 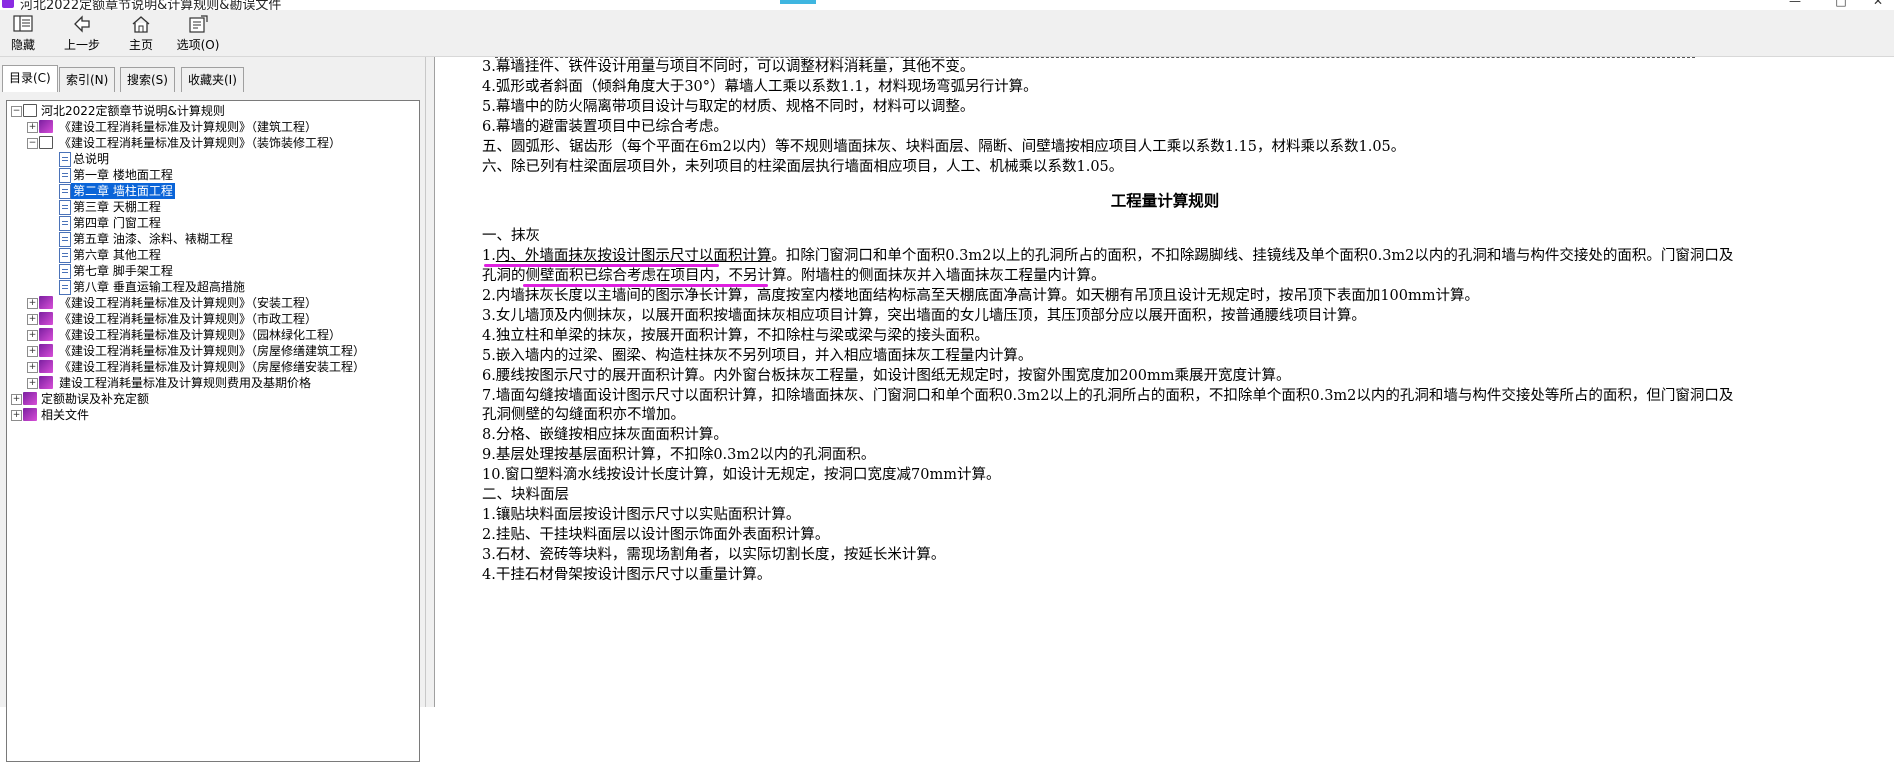 What do you see at coordinates (212, 287) in the screenshot?
I see `tree-item: 第八章 垂直运输工程及超高措施` at bounding box center [212, 287].